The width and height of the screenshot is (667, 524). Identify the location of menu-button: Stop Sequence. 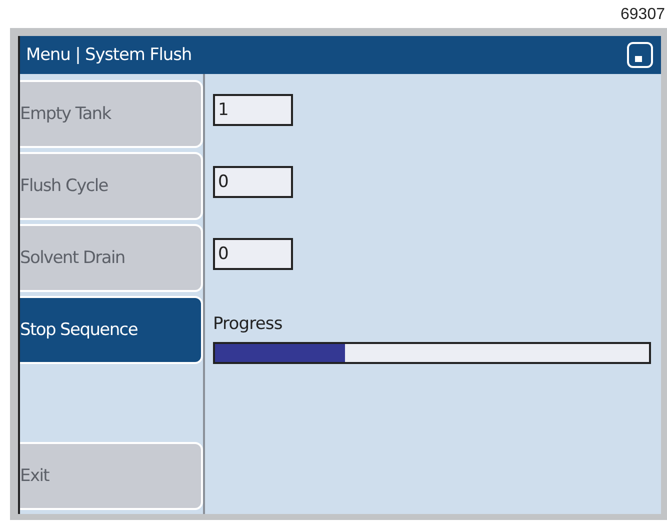
(111, 330).